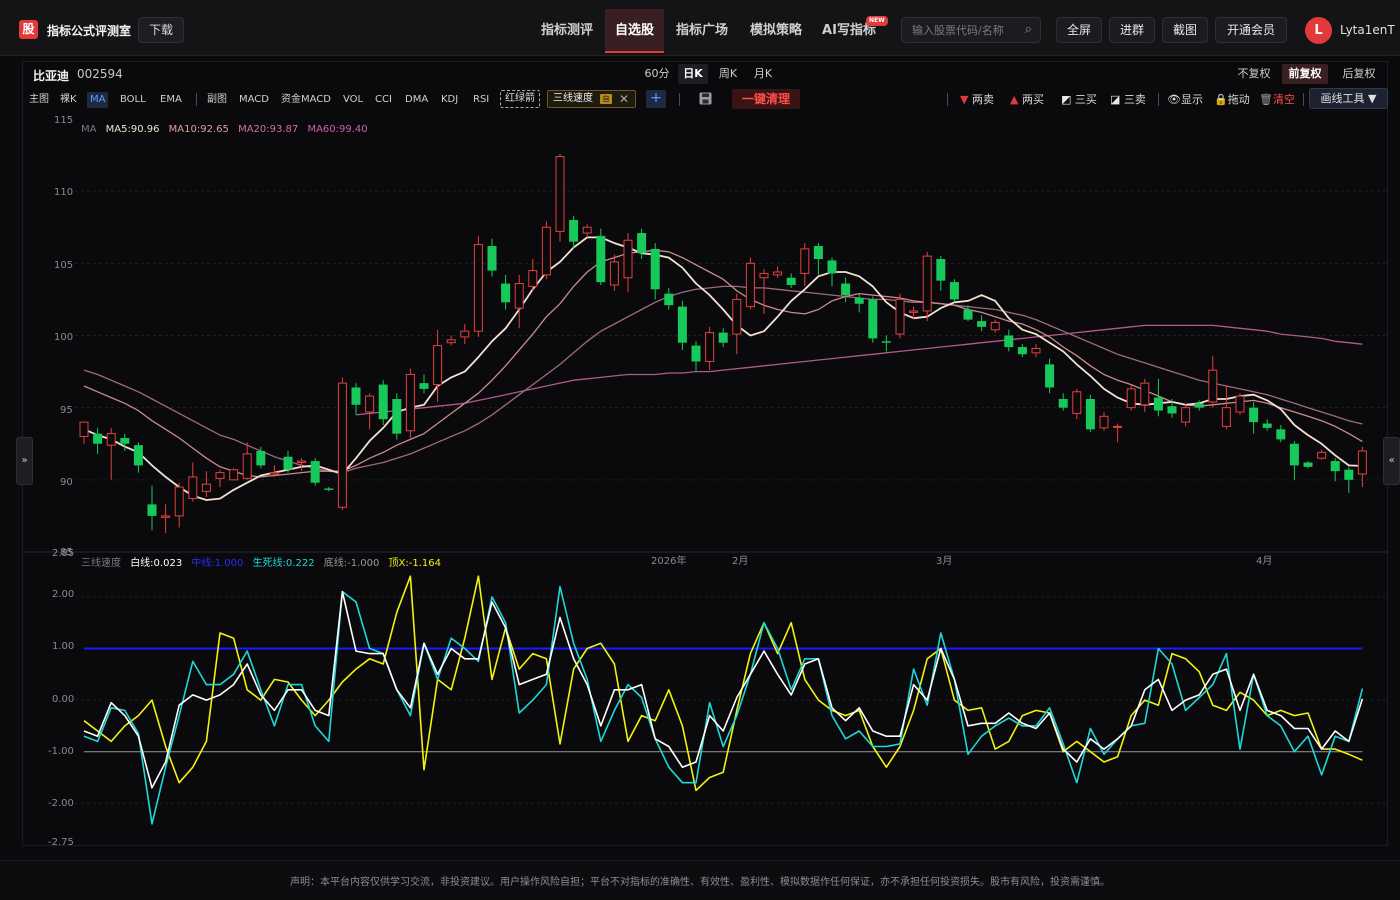 This screenshot has height=900, width=1400. Describe the element at coordinates (24, 461) in the screenshot. I see `expand-left-toggle: »` at that location.